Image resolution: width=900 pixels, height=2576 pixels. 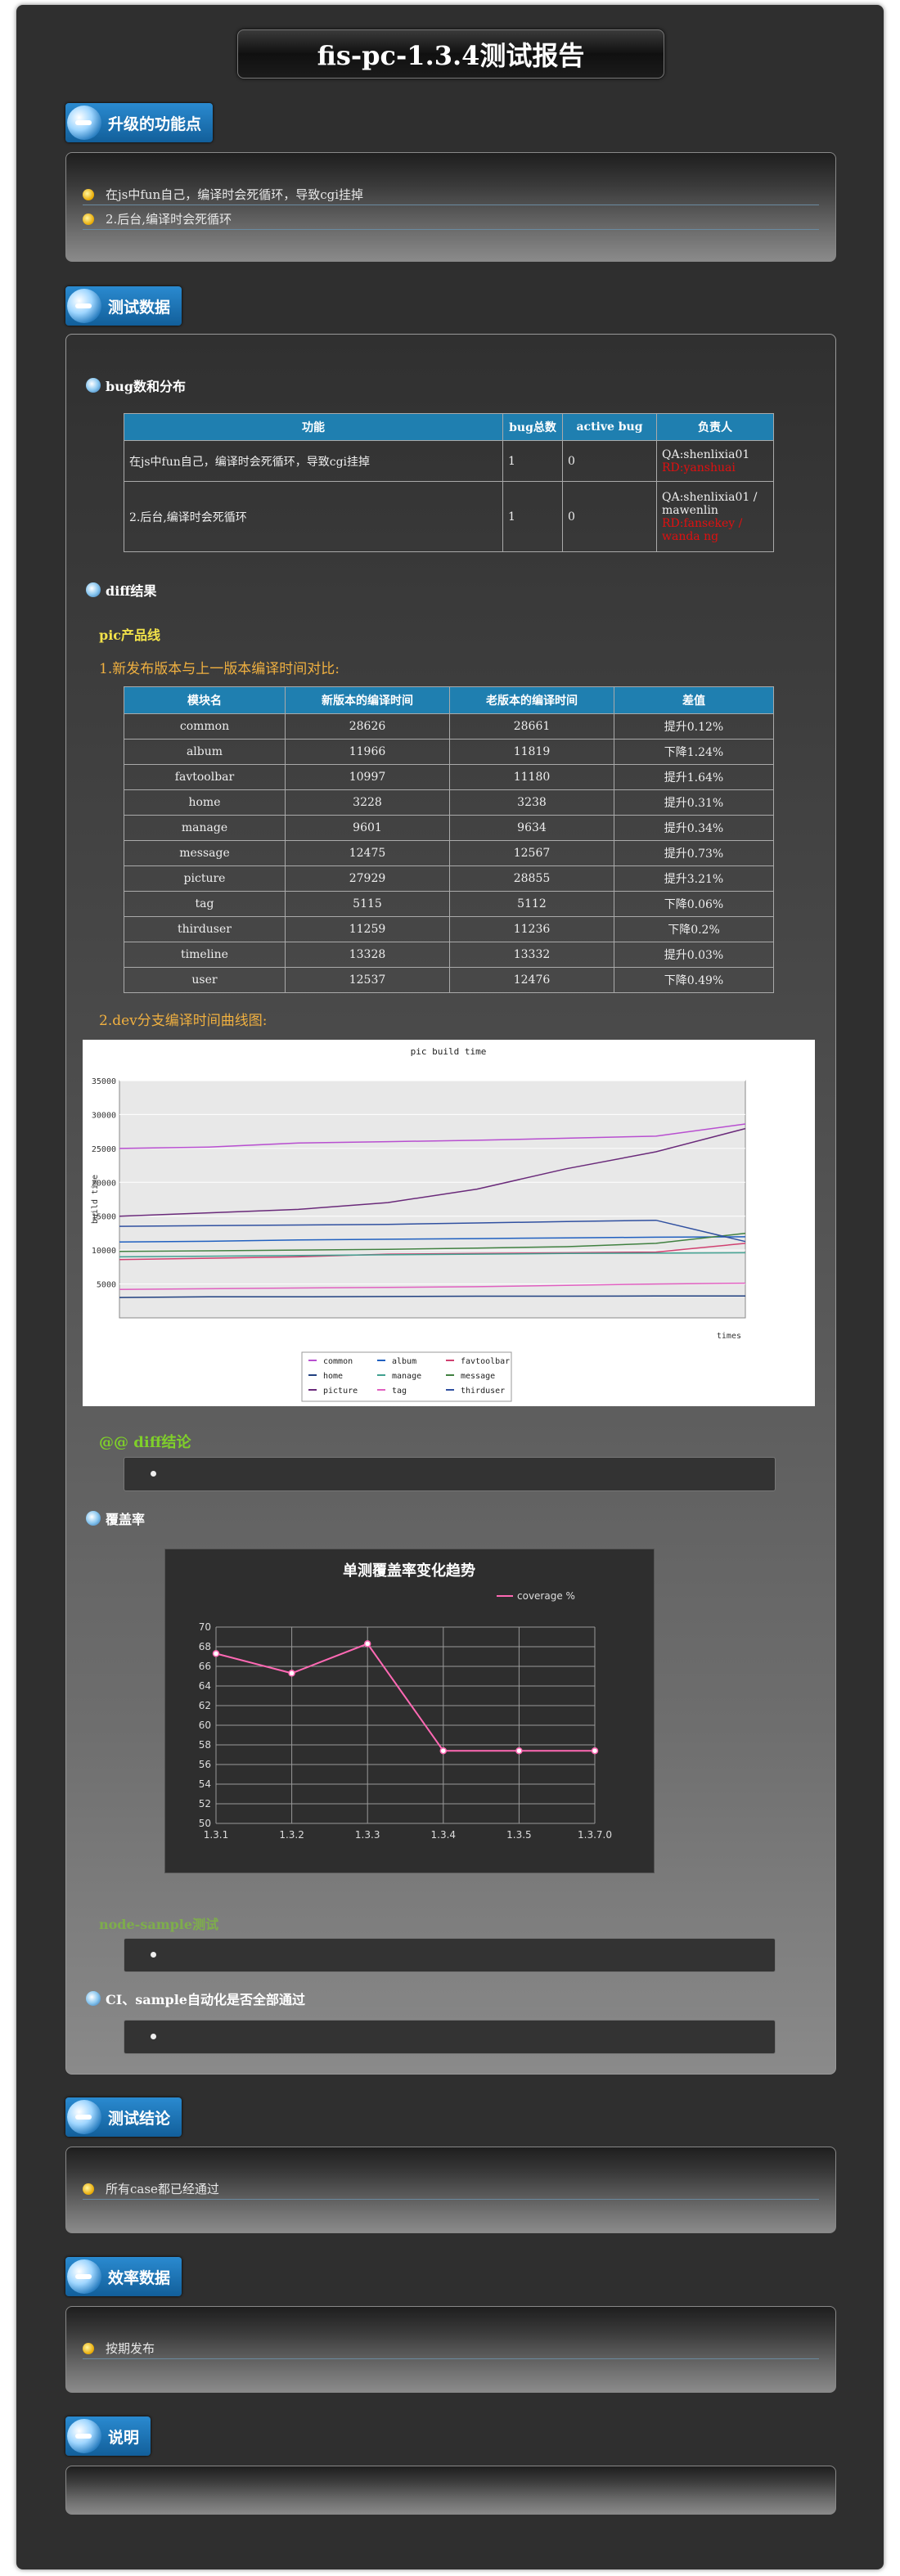 What do you see at coordinates (486, 1361) in the screenshot?
I see `legend-label: favtoolbar` at bounding box center [486, 1361].